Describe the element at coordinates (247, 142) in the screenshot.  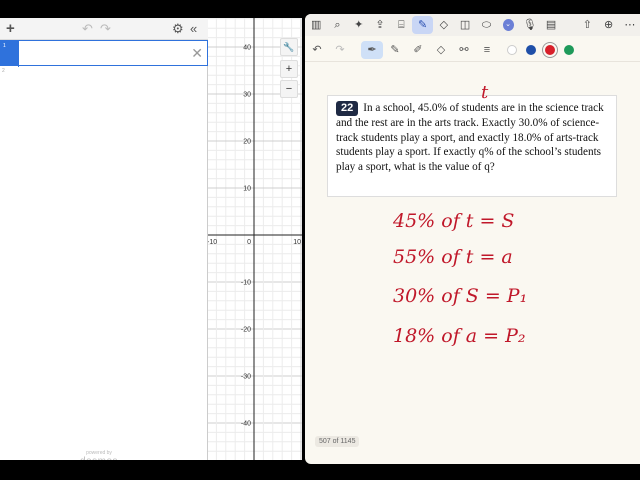
I see `y-tick-label: 20` at that location.